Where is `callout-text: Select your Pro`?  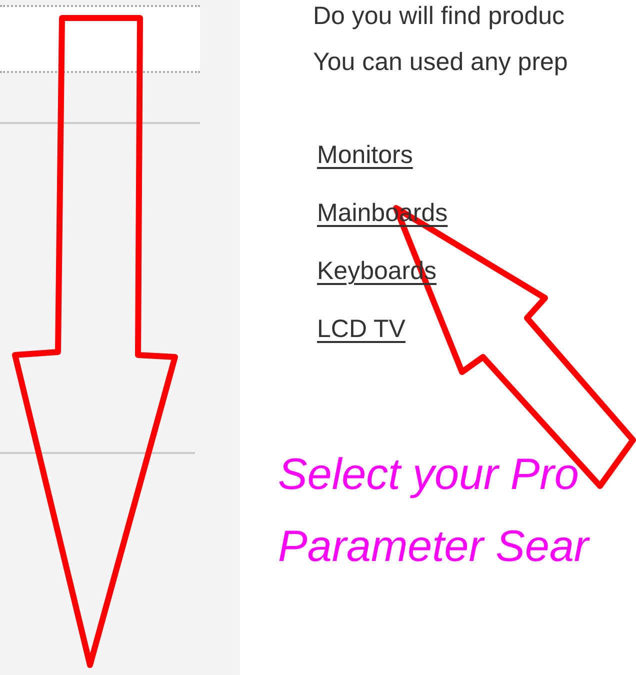 callout-text: Select your Pro is located at coordinates (429, 475).